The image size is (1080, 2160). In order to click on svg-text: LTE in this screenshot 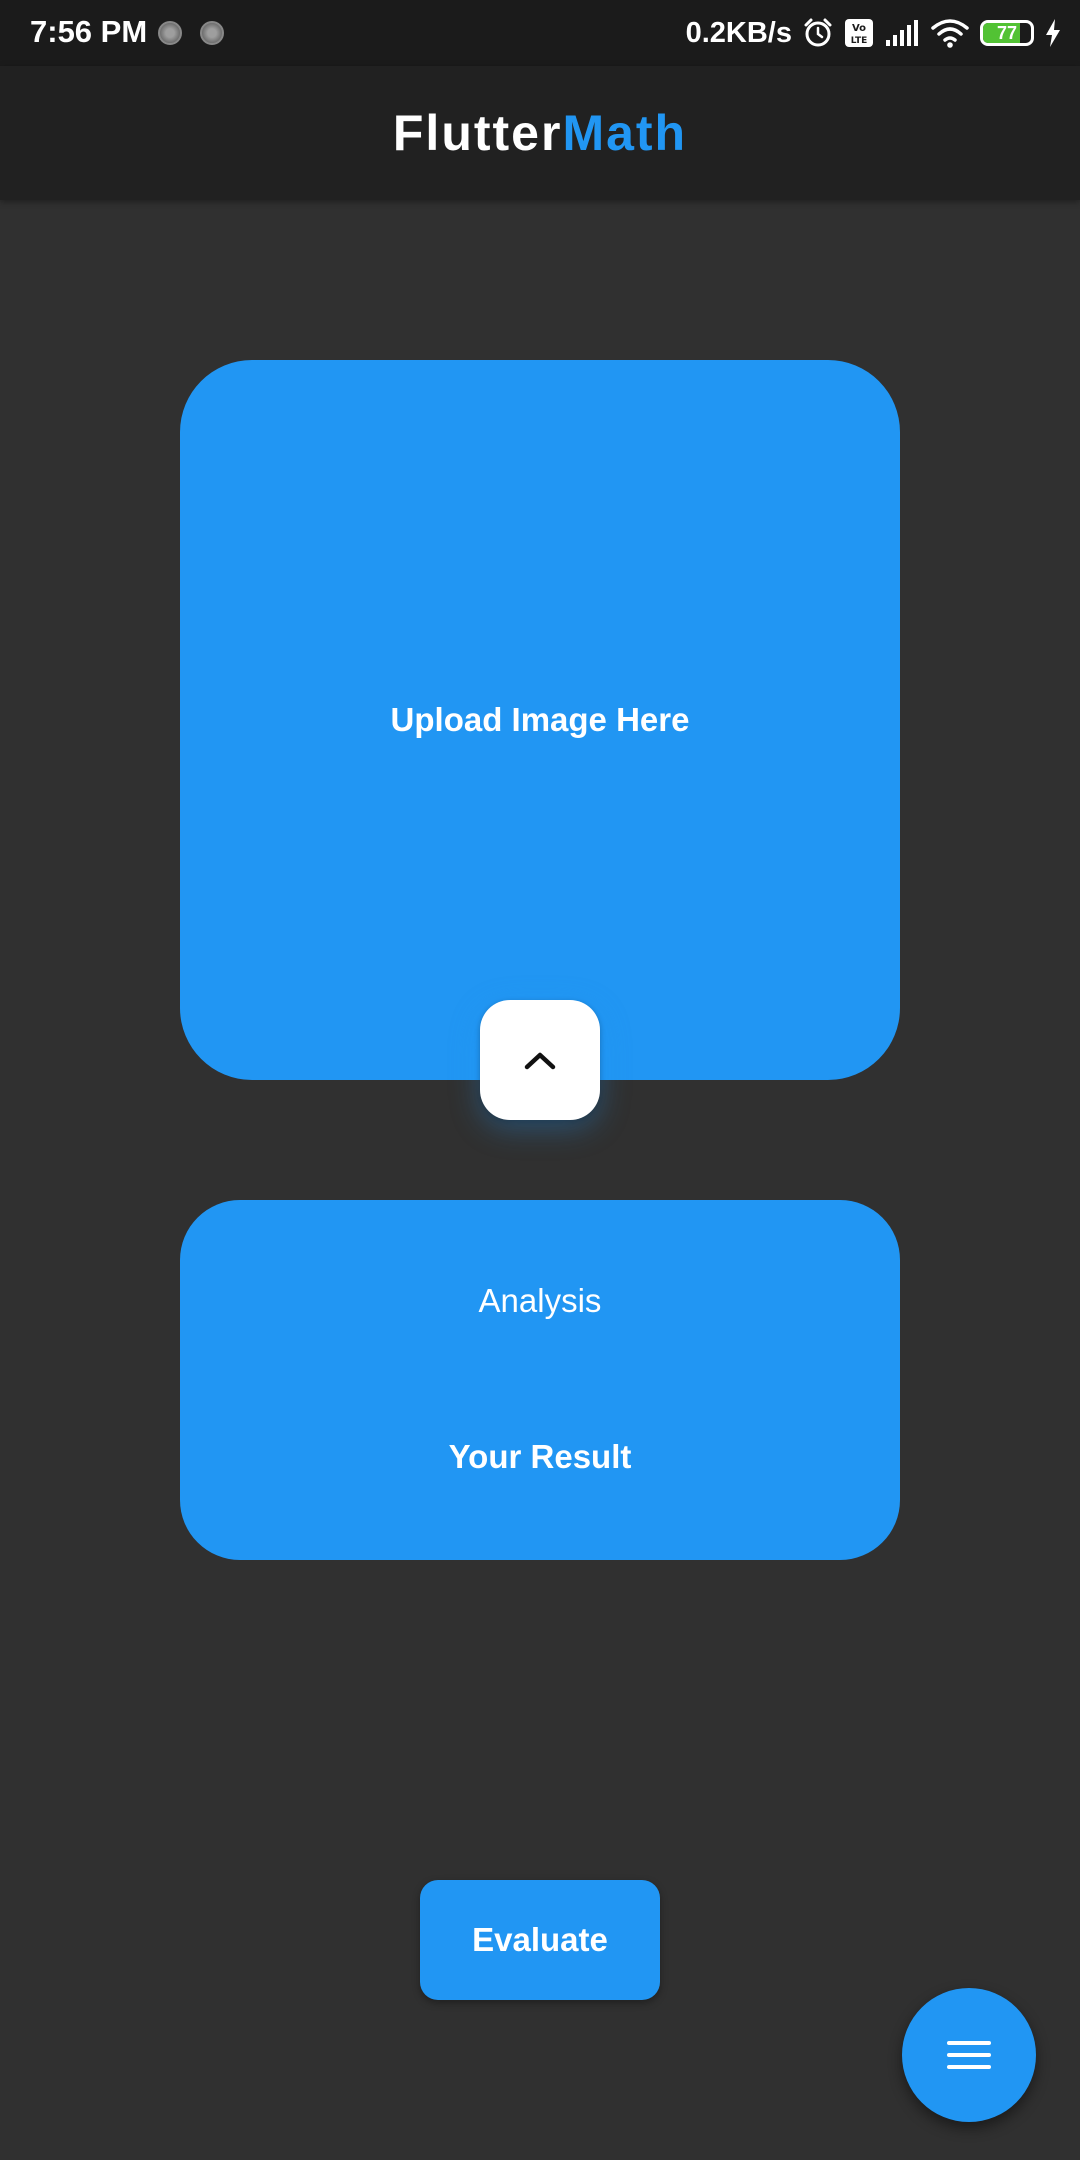, I will do `click(859, 41)`.